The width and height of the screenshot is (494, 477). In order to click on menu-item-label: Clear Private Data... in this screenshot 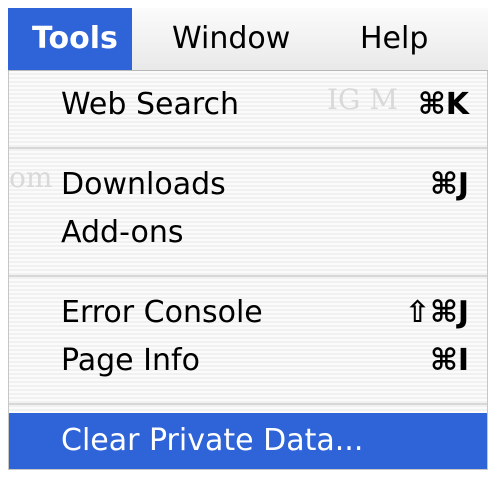, I will do `click(212, 440)`.